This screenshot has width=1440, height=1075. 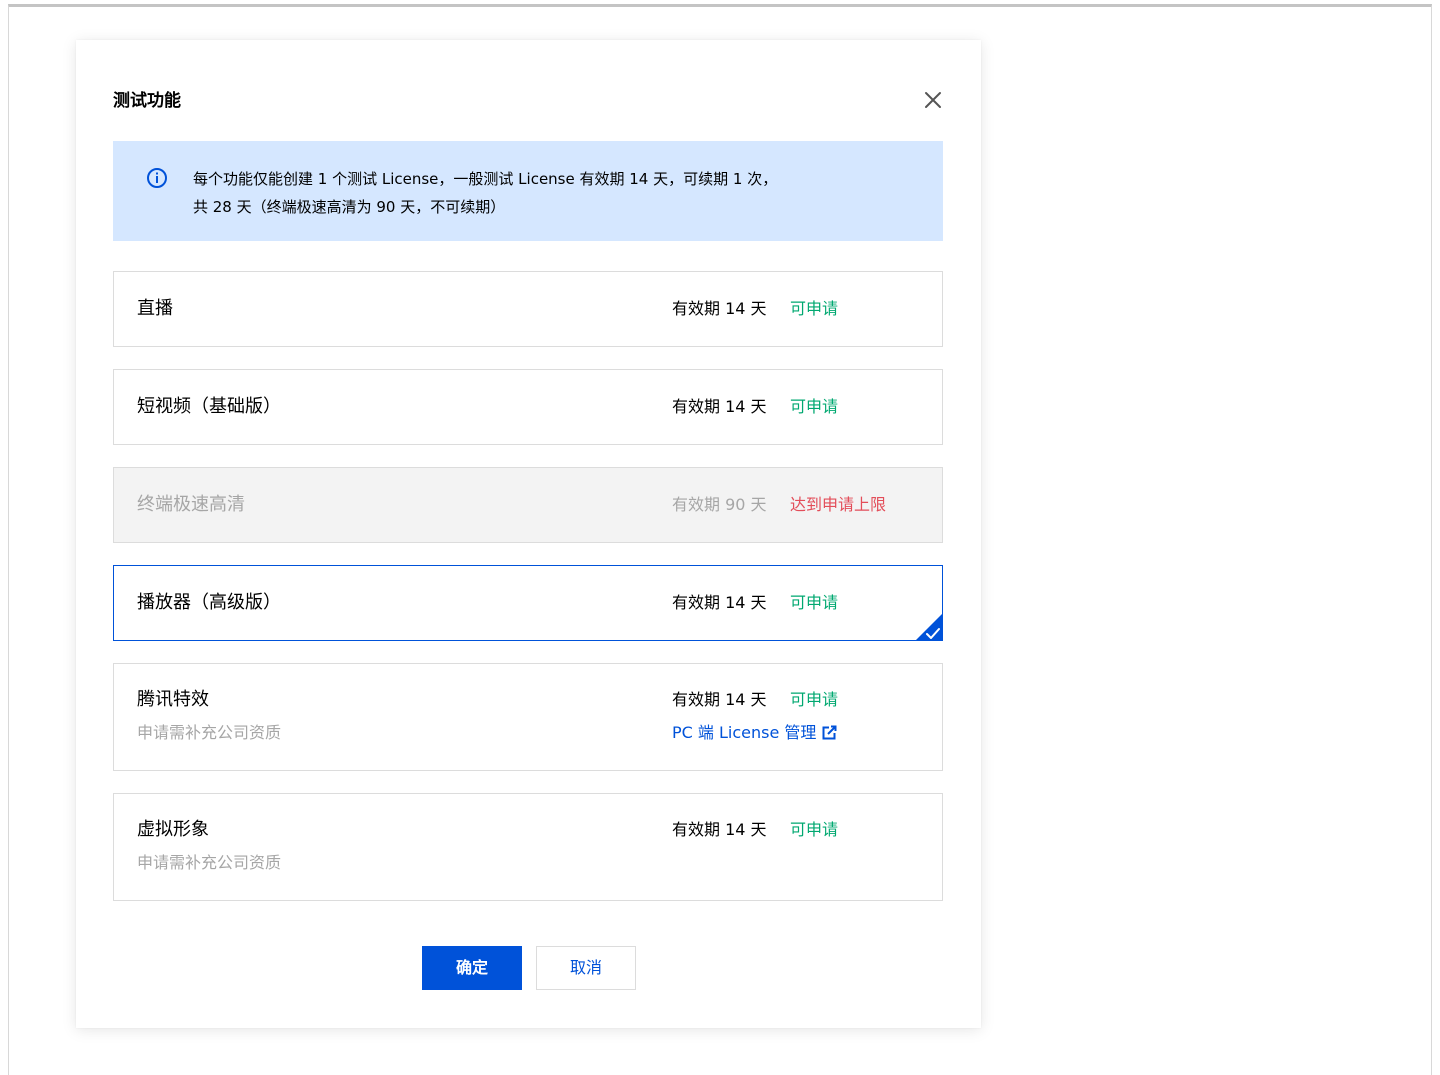 I want to click on info-circle-icon, so click(x=157, y=178).